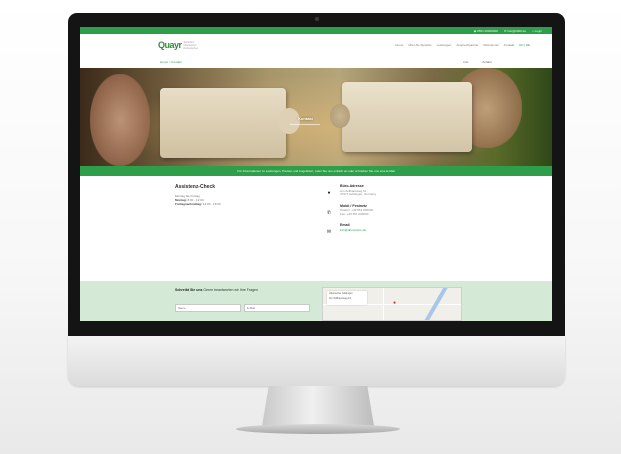 The image size is (621, 454). I want to click on logo-tagline: Sprachen Übersetzen Dolmetschen, so click(191, 45).